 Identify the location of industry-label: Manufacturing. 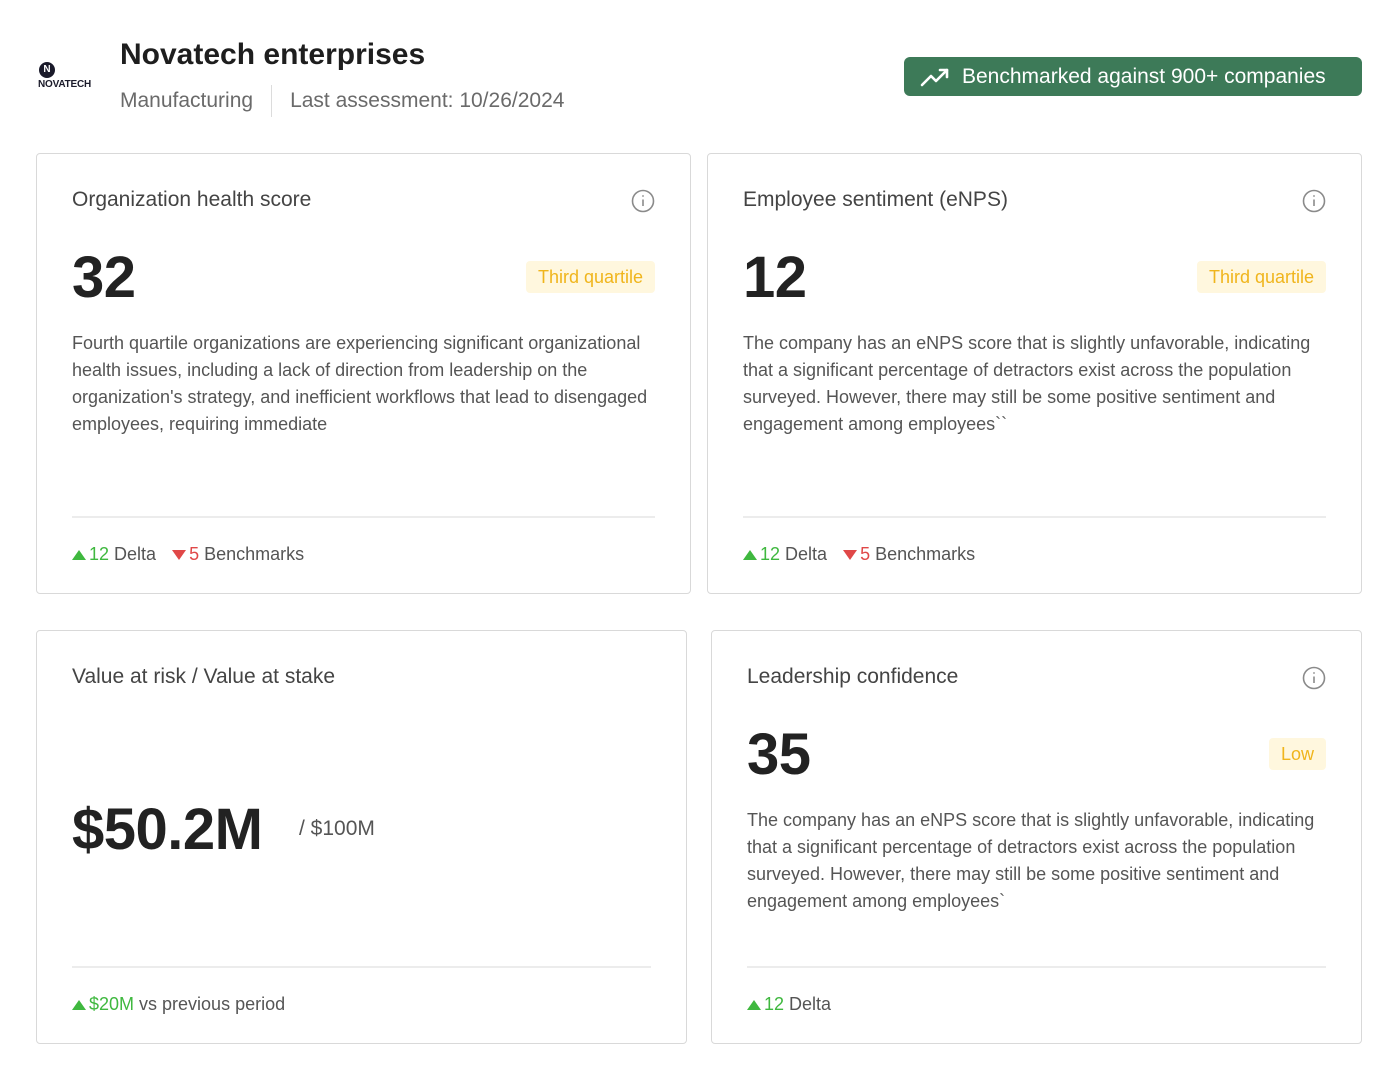
(187, 100).